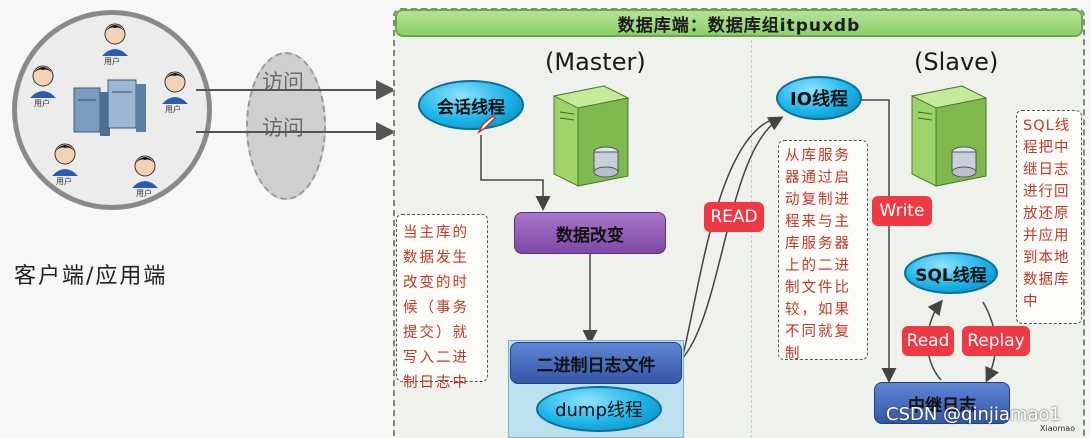 The image size is (1091, 438). What do you see at coordinates (818, 255) in the screenshot?
I see `io-note: 从库服务器通过启动复制进程来与主库服务器上的二进制文件比较，如果不同就复制` at bounding box center [818, 255].